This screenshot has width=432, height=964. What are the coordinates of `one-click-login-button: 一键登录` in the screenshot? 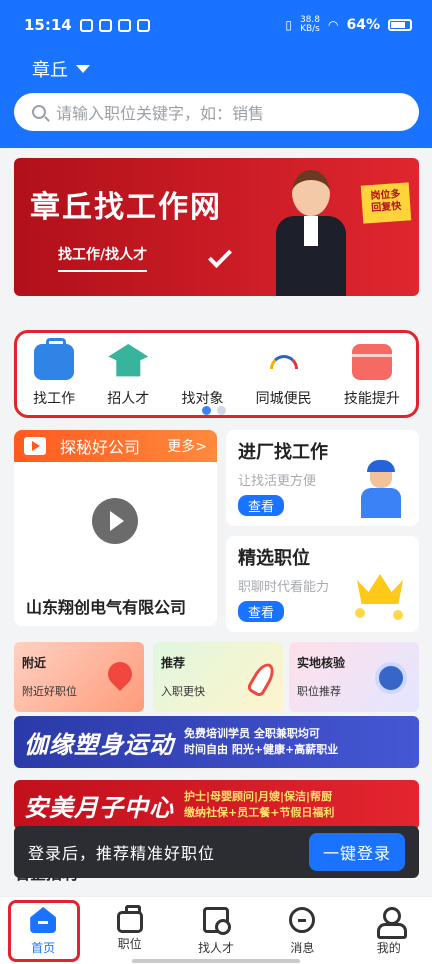 It's located at (356, 852).